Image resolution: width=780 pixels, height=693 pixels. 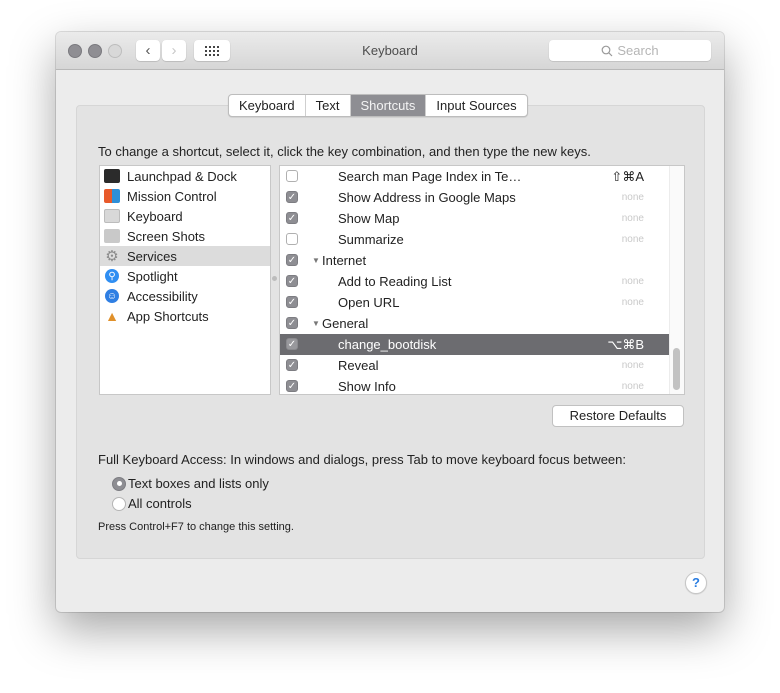 I want to click on group-label: General, so click(x=345, y=323).